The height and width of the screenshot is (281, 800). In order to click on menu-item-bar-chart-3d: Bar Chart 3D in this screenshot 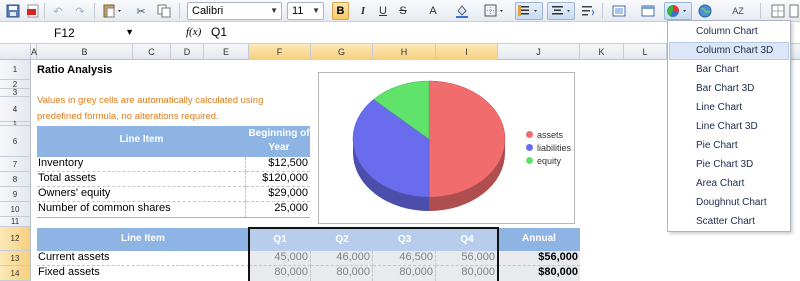, I will do `click(729, 89)`.